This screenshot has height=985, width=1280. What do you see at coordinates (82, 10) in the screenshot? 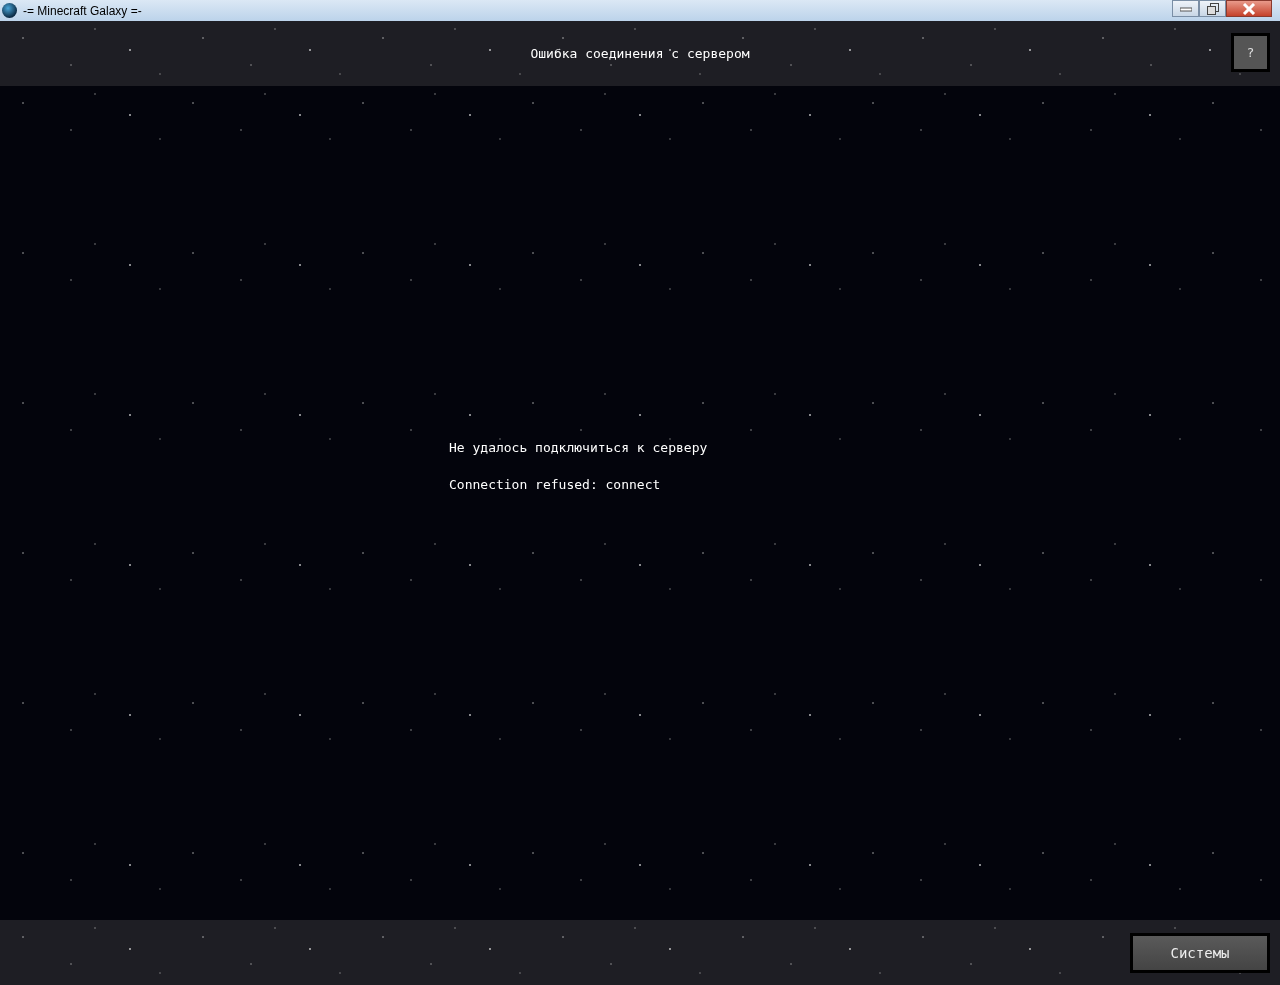
I see `window-title: -= Minecraft Galaxy =-` at bounding box center [82, 10].